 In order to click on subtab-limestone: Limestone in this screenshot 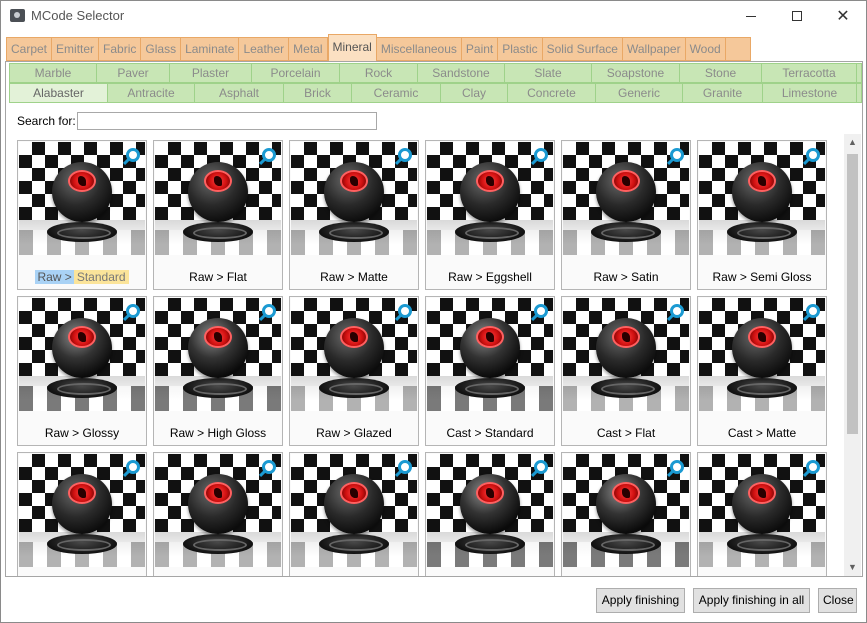, I will do `click(810, 93)`.